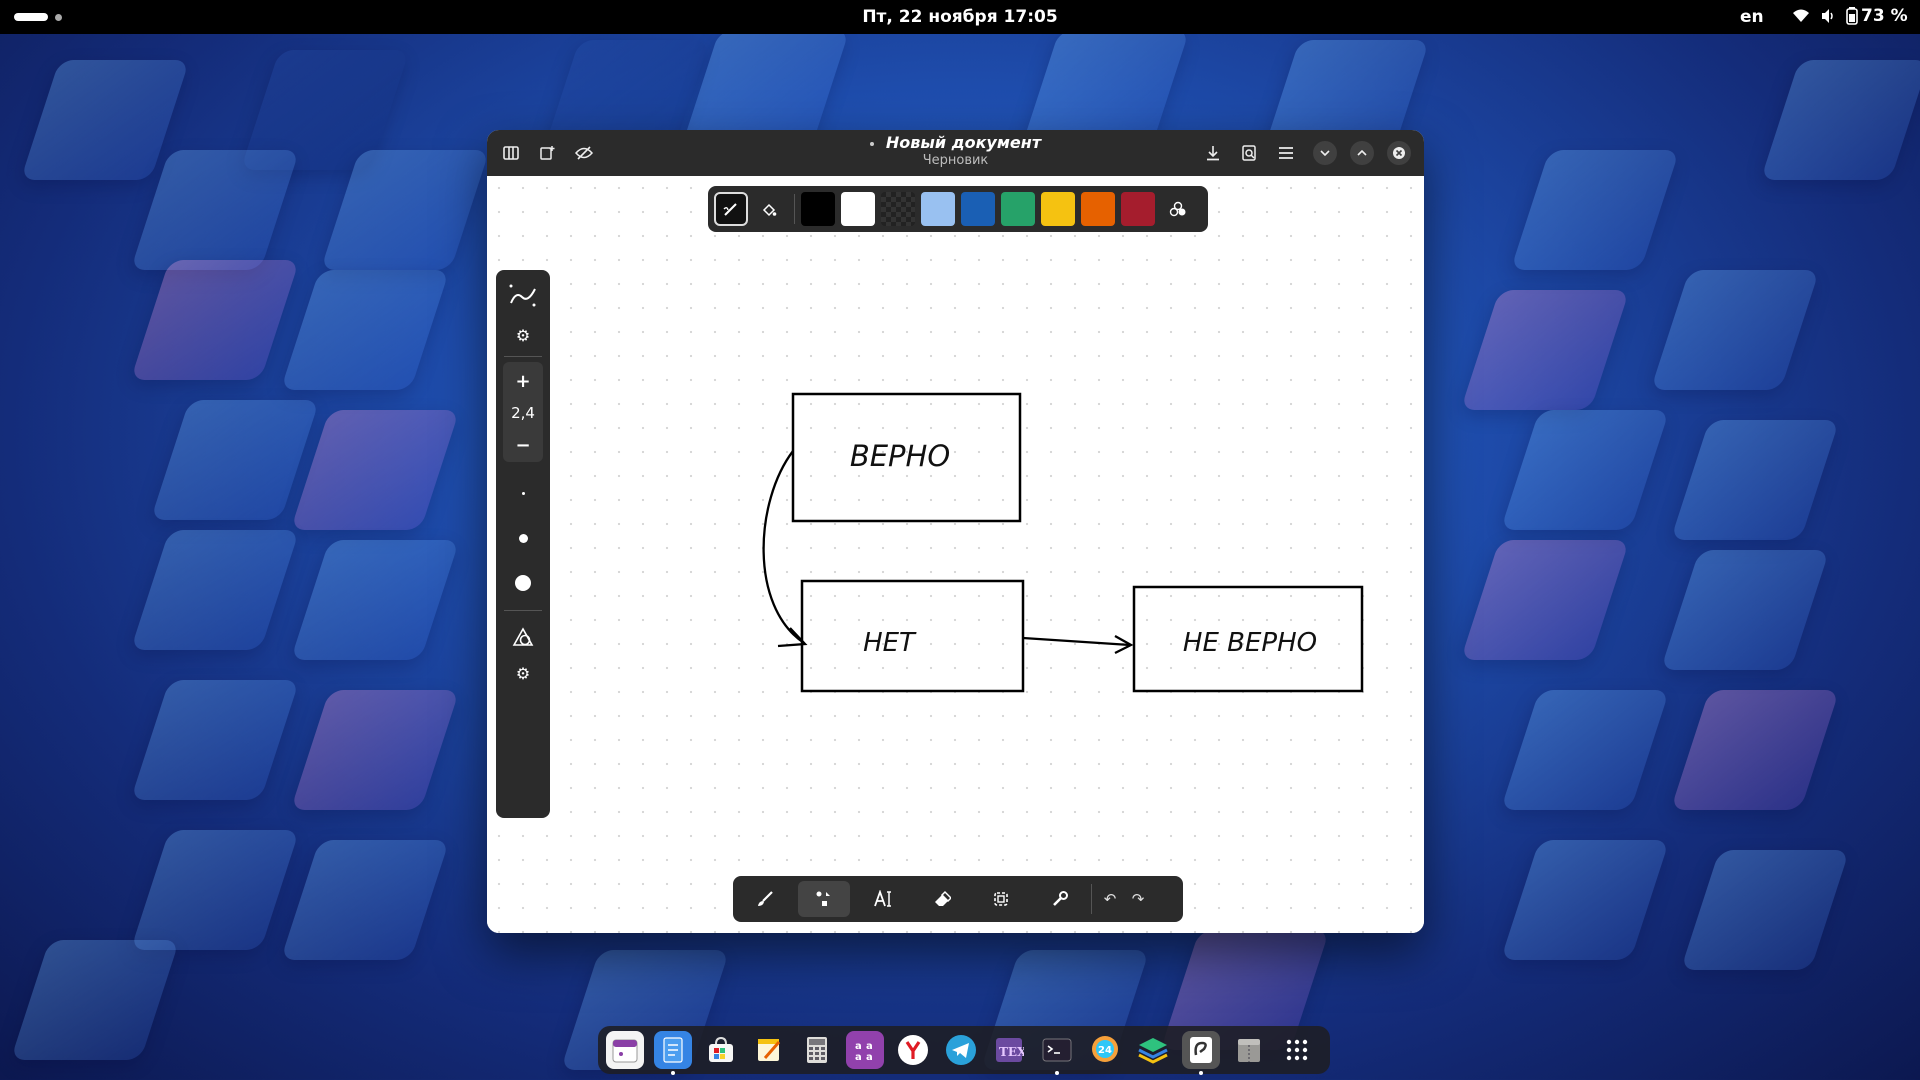 This screenshot has height=1080, width=1920. I want to click on selector-tool-button, so click(1001, 899).